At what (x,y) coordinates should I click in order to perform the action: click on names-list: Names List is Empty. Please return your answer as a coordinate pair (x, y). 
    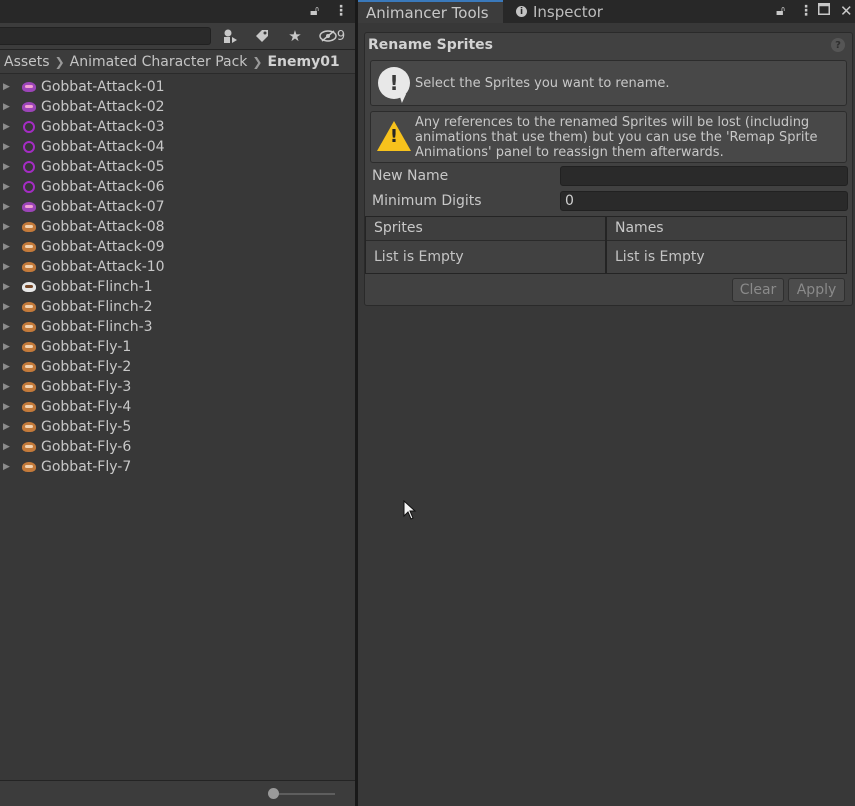
    Looking at the image, I should click on (726, 245).